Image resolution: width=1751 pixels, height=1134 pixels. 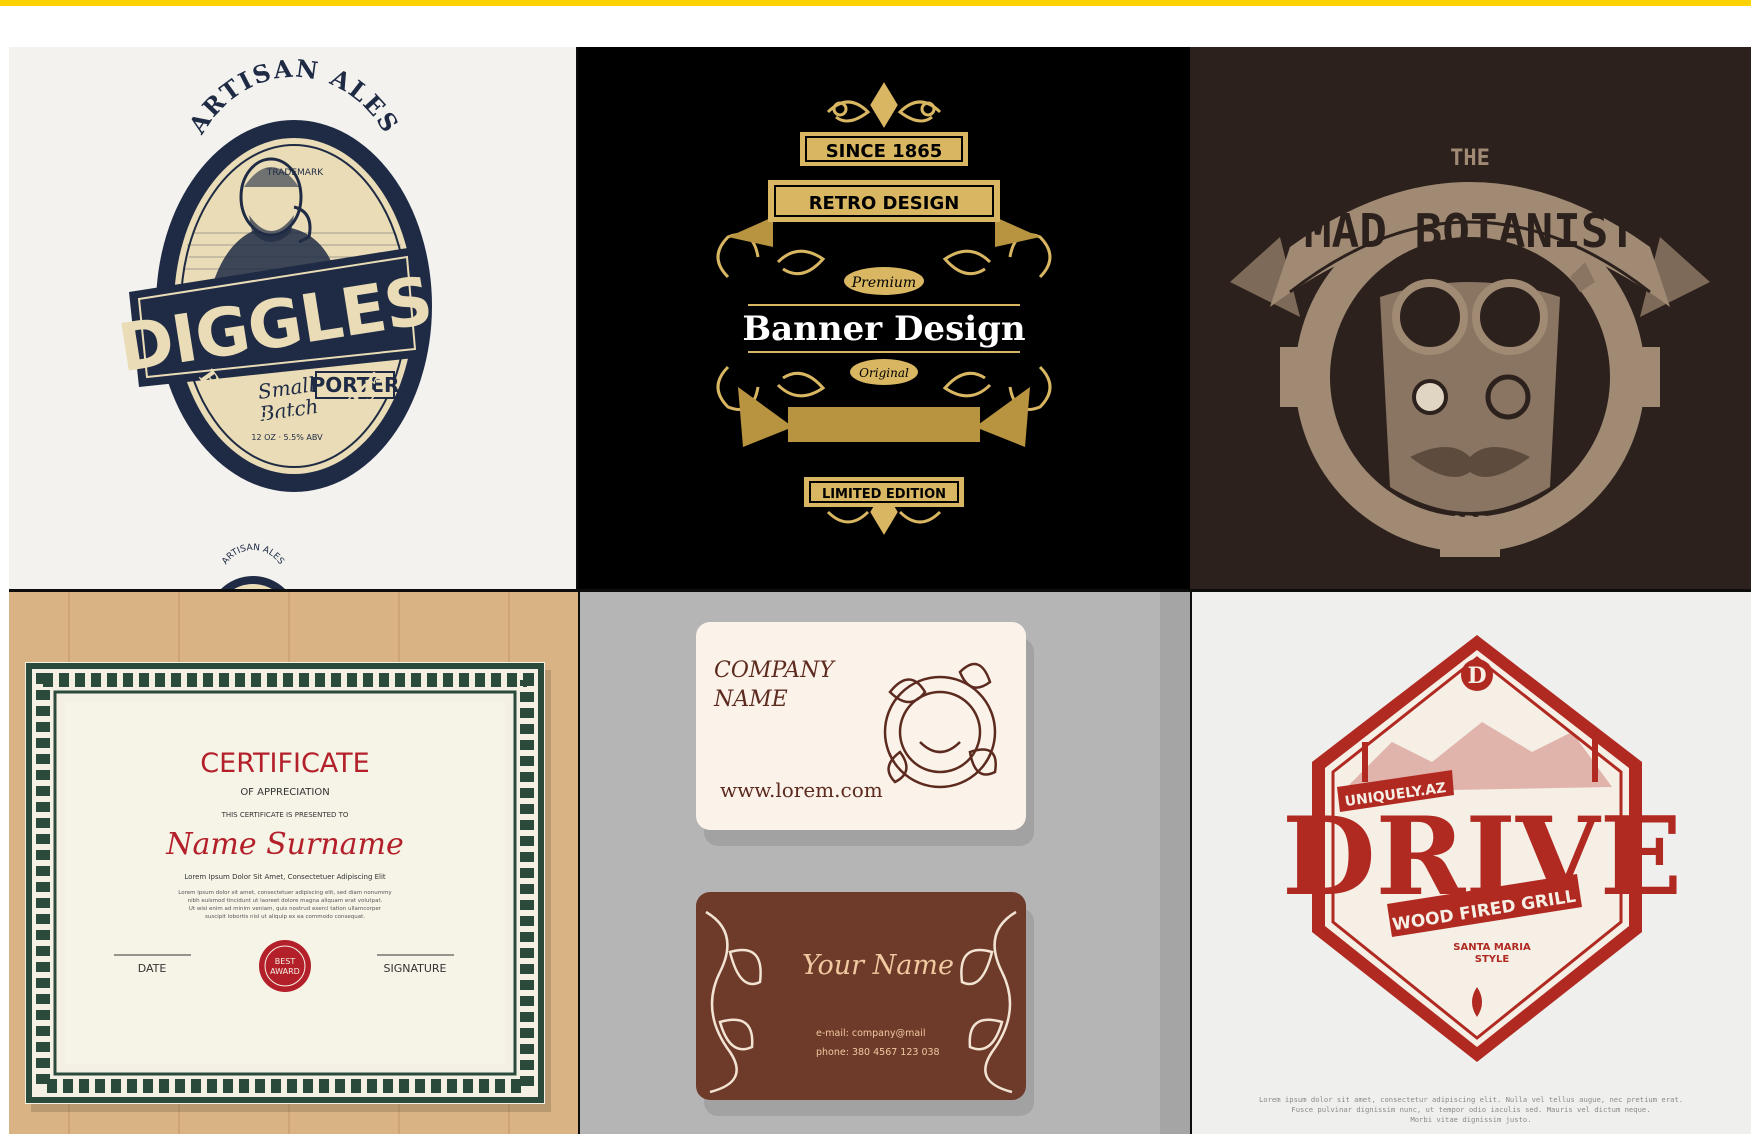 What do you see at coordinates (883, 283) in the screenshot?
I see `premium-text: Premium` at bounding box center [883, 283].